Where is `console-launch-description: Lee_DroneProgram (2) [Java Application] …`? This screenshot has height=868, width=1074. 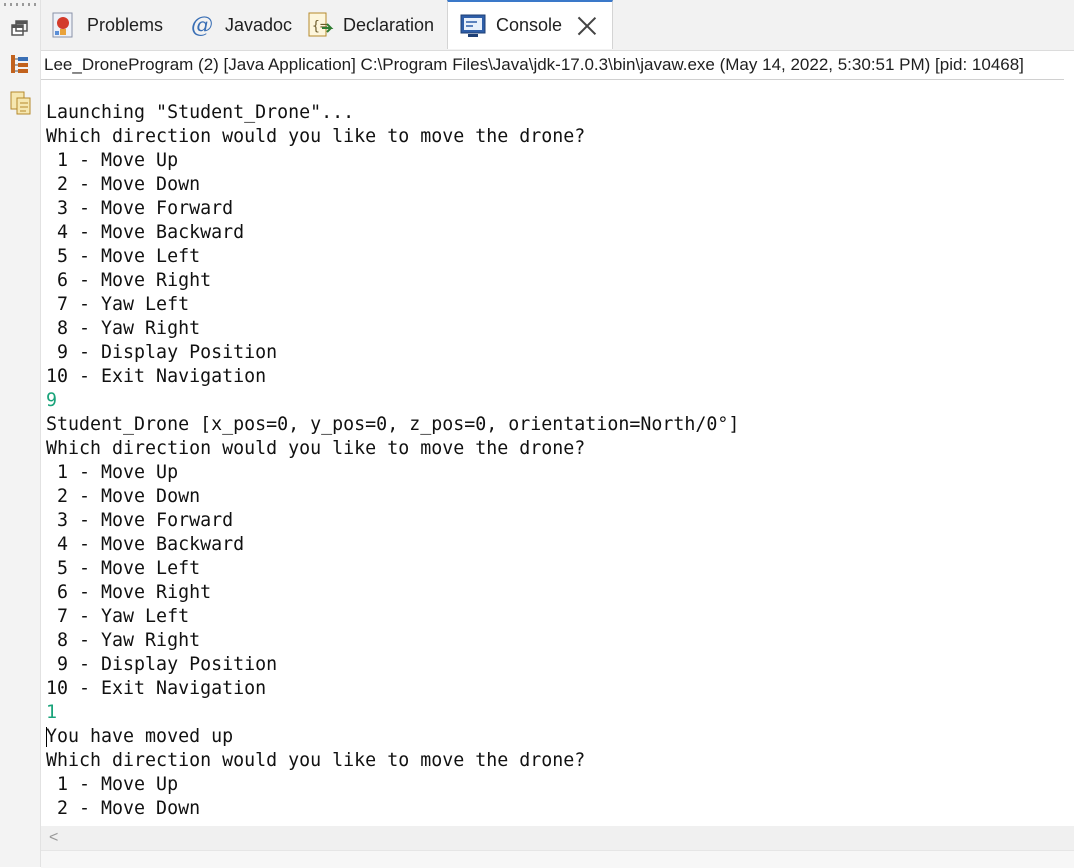
console-launch-description: Lee_DroneProgram (2) [Java Application] … is located at coordinates (552, 65).